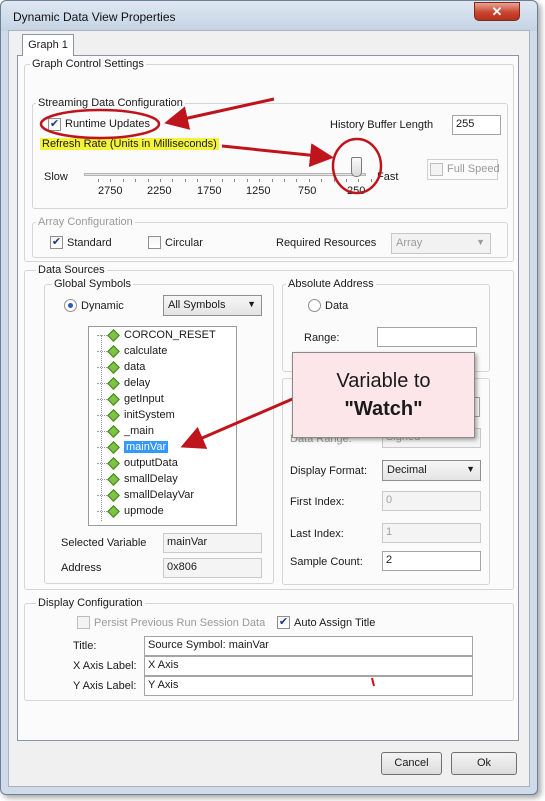 Image resolution: width=545 pixels, height=801 pixels. What do you see at coordinates (83, 622) in the screenshot?
I see `persist-checkbox` at bounding box center [83, 622].